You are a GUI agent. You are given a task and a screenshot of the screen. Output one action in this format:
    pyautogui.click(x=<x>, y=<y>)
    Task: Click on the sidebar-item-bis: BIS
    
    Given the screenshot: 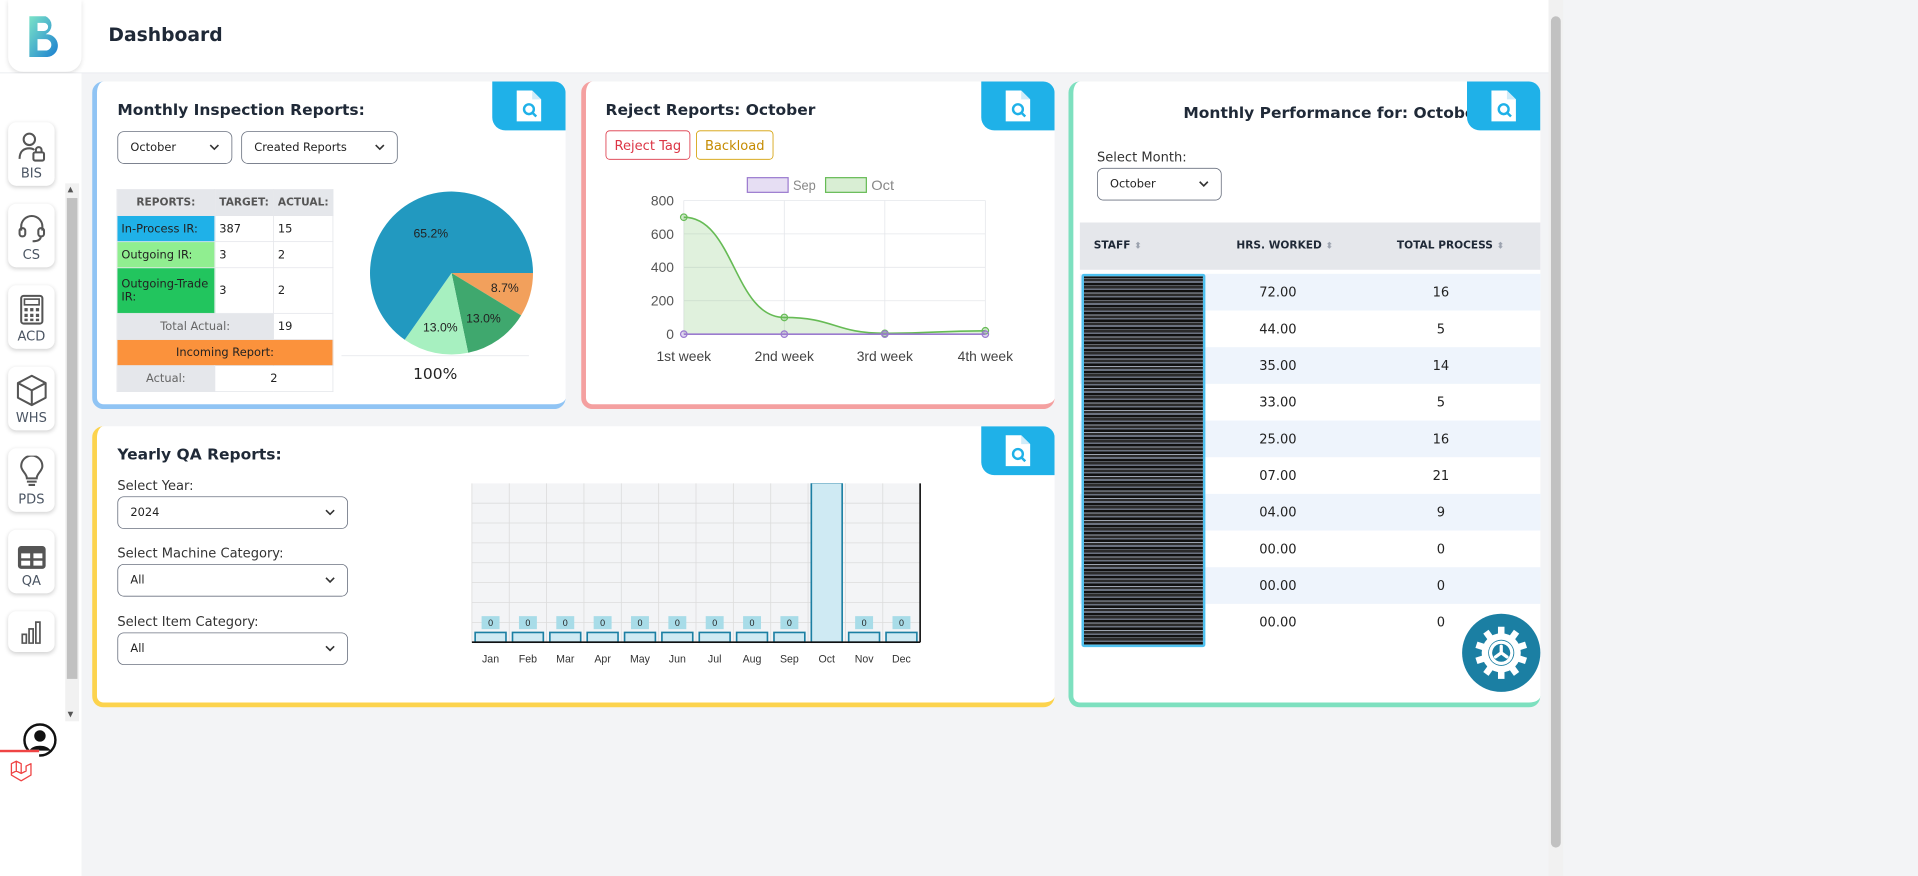 What is the action you would take?
    pyautogui.click(x=31, y=154)
    